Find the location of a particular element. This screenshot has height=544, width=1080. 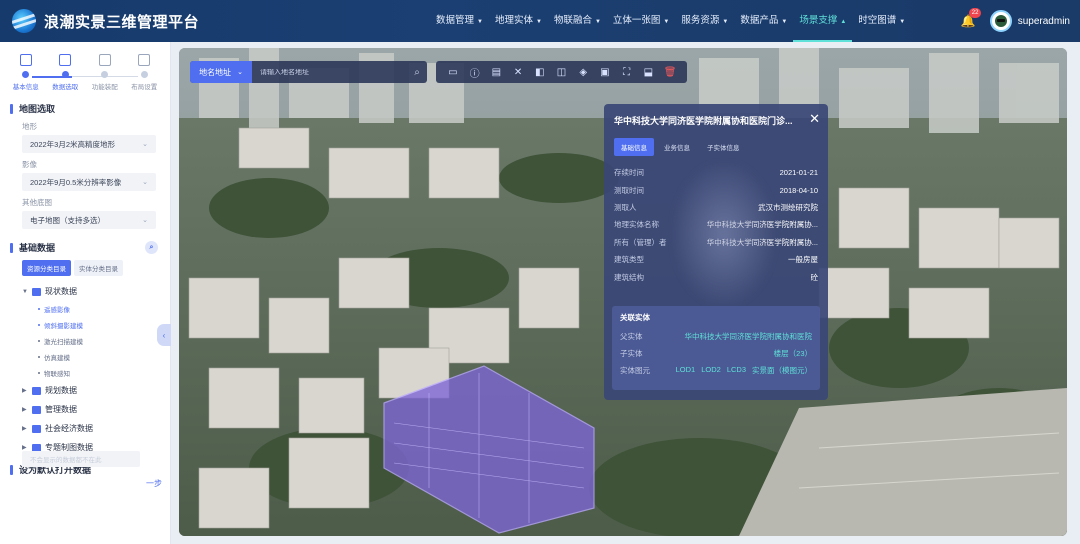

compare-icon: ◫ is located at coordinates (561, 72).